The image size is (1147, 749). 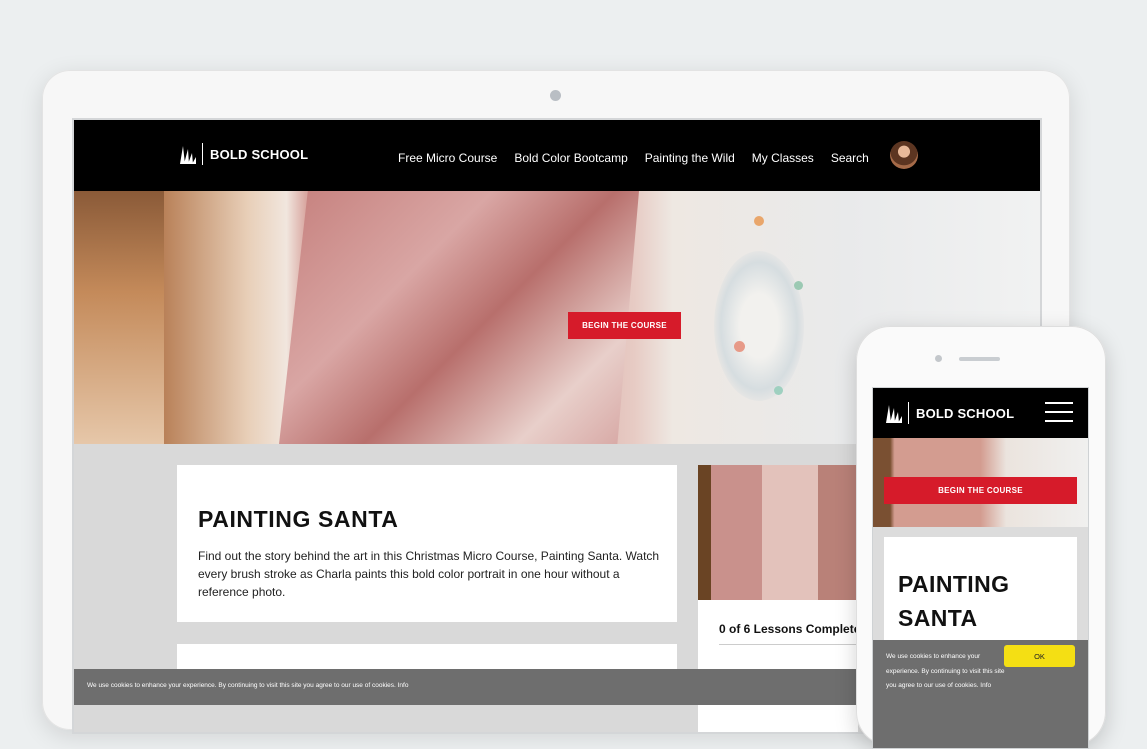 What do you see at coordinates (624, 325) in the screenshot?
I see `begin-course-button: BEGIN THE COURSE` at bounding box center [624, 325].